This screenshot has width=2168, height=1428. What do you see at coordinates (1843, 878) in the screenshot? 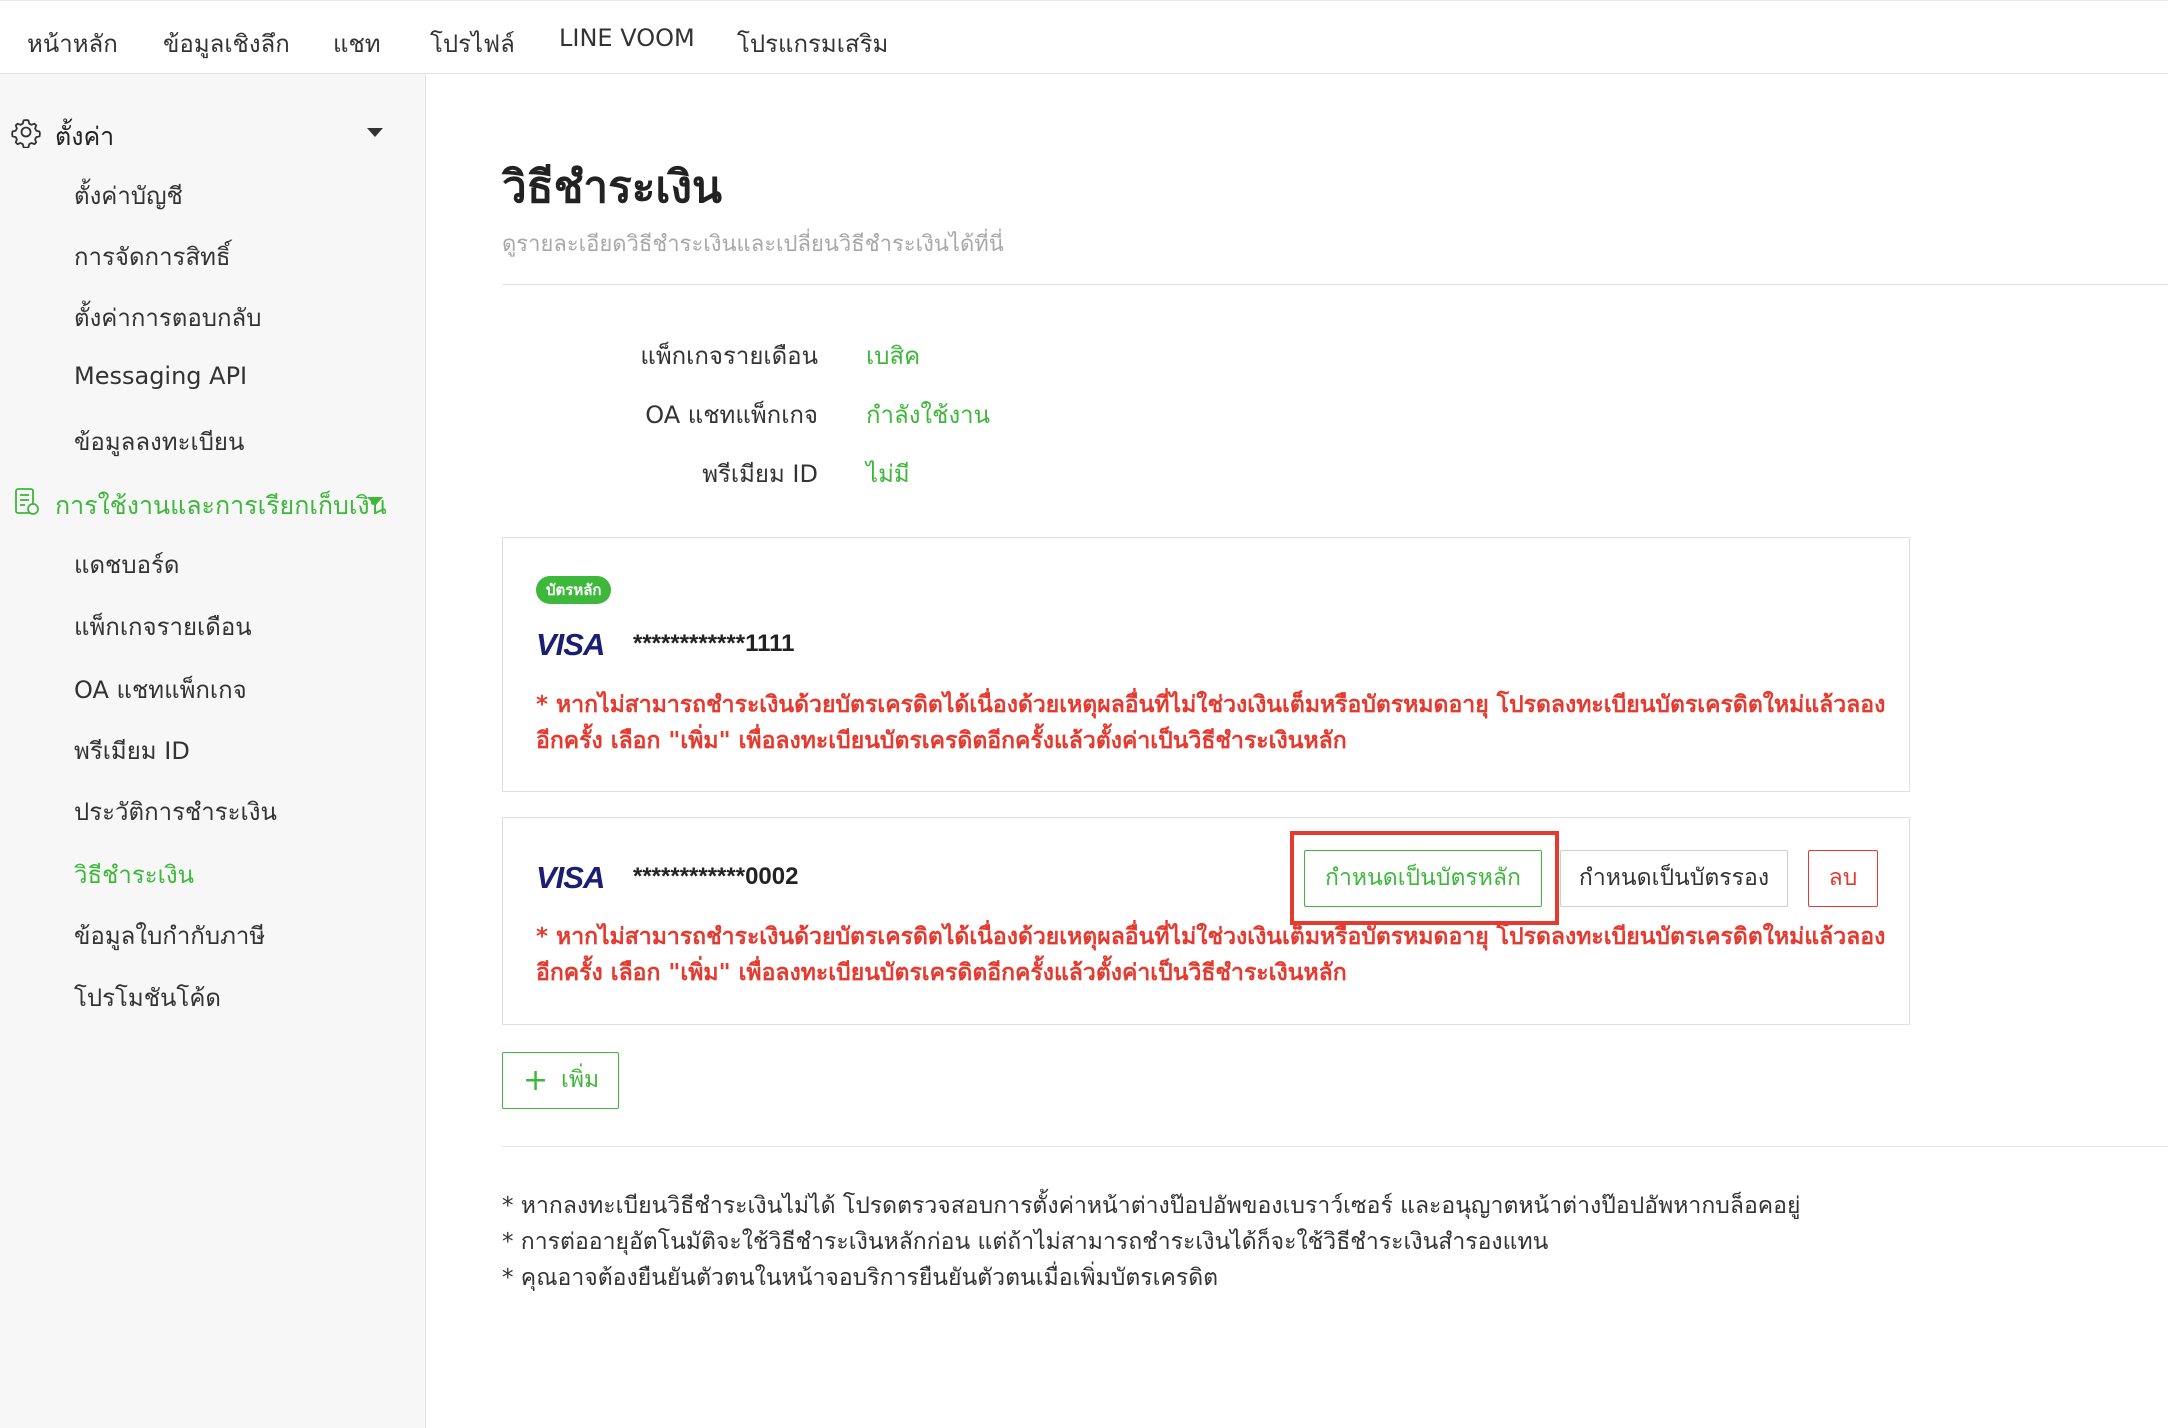
I see `delete-card-button: ลบ` at bounding box center [1843, 878].